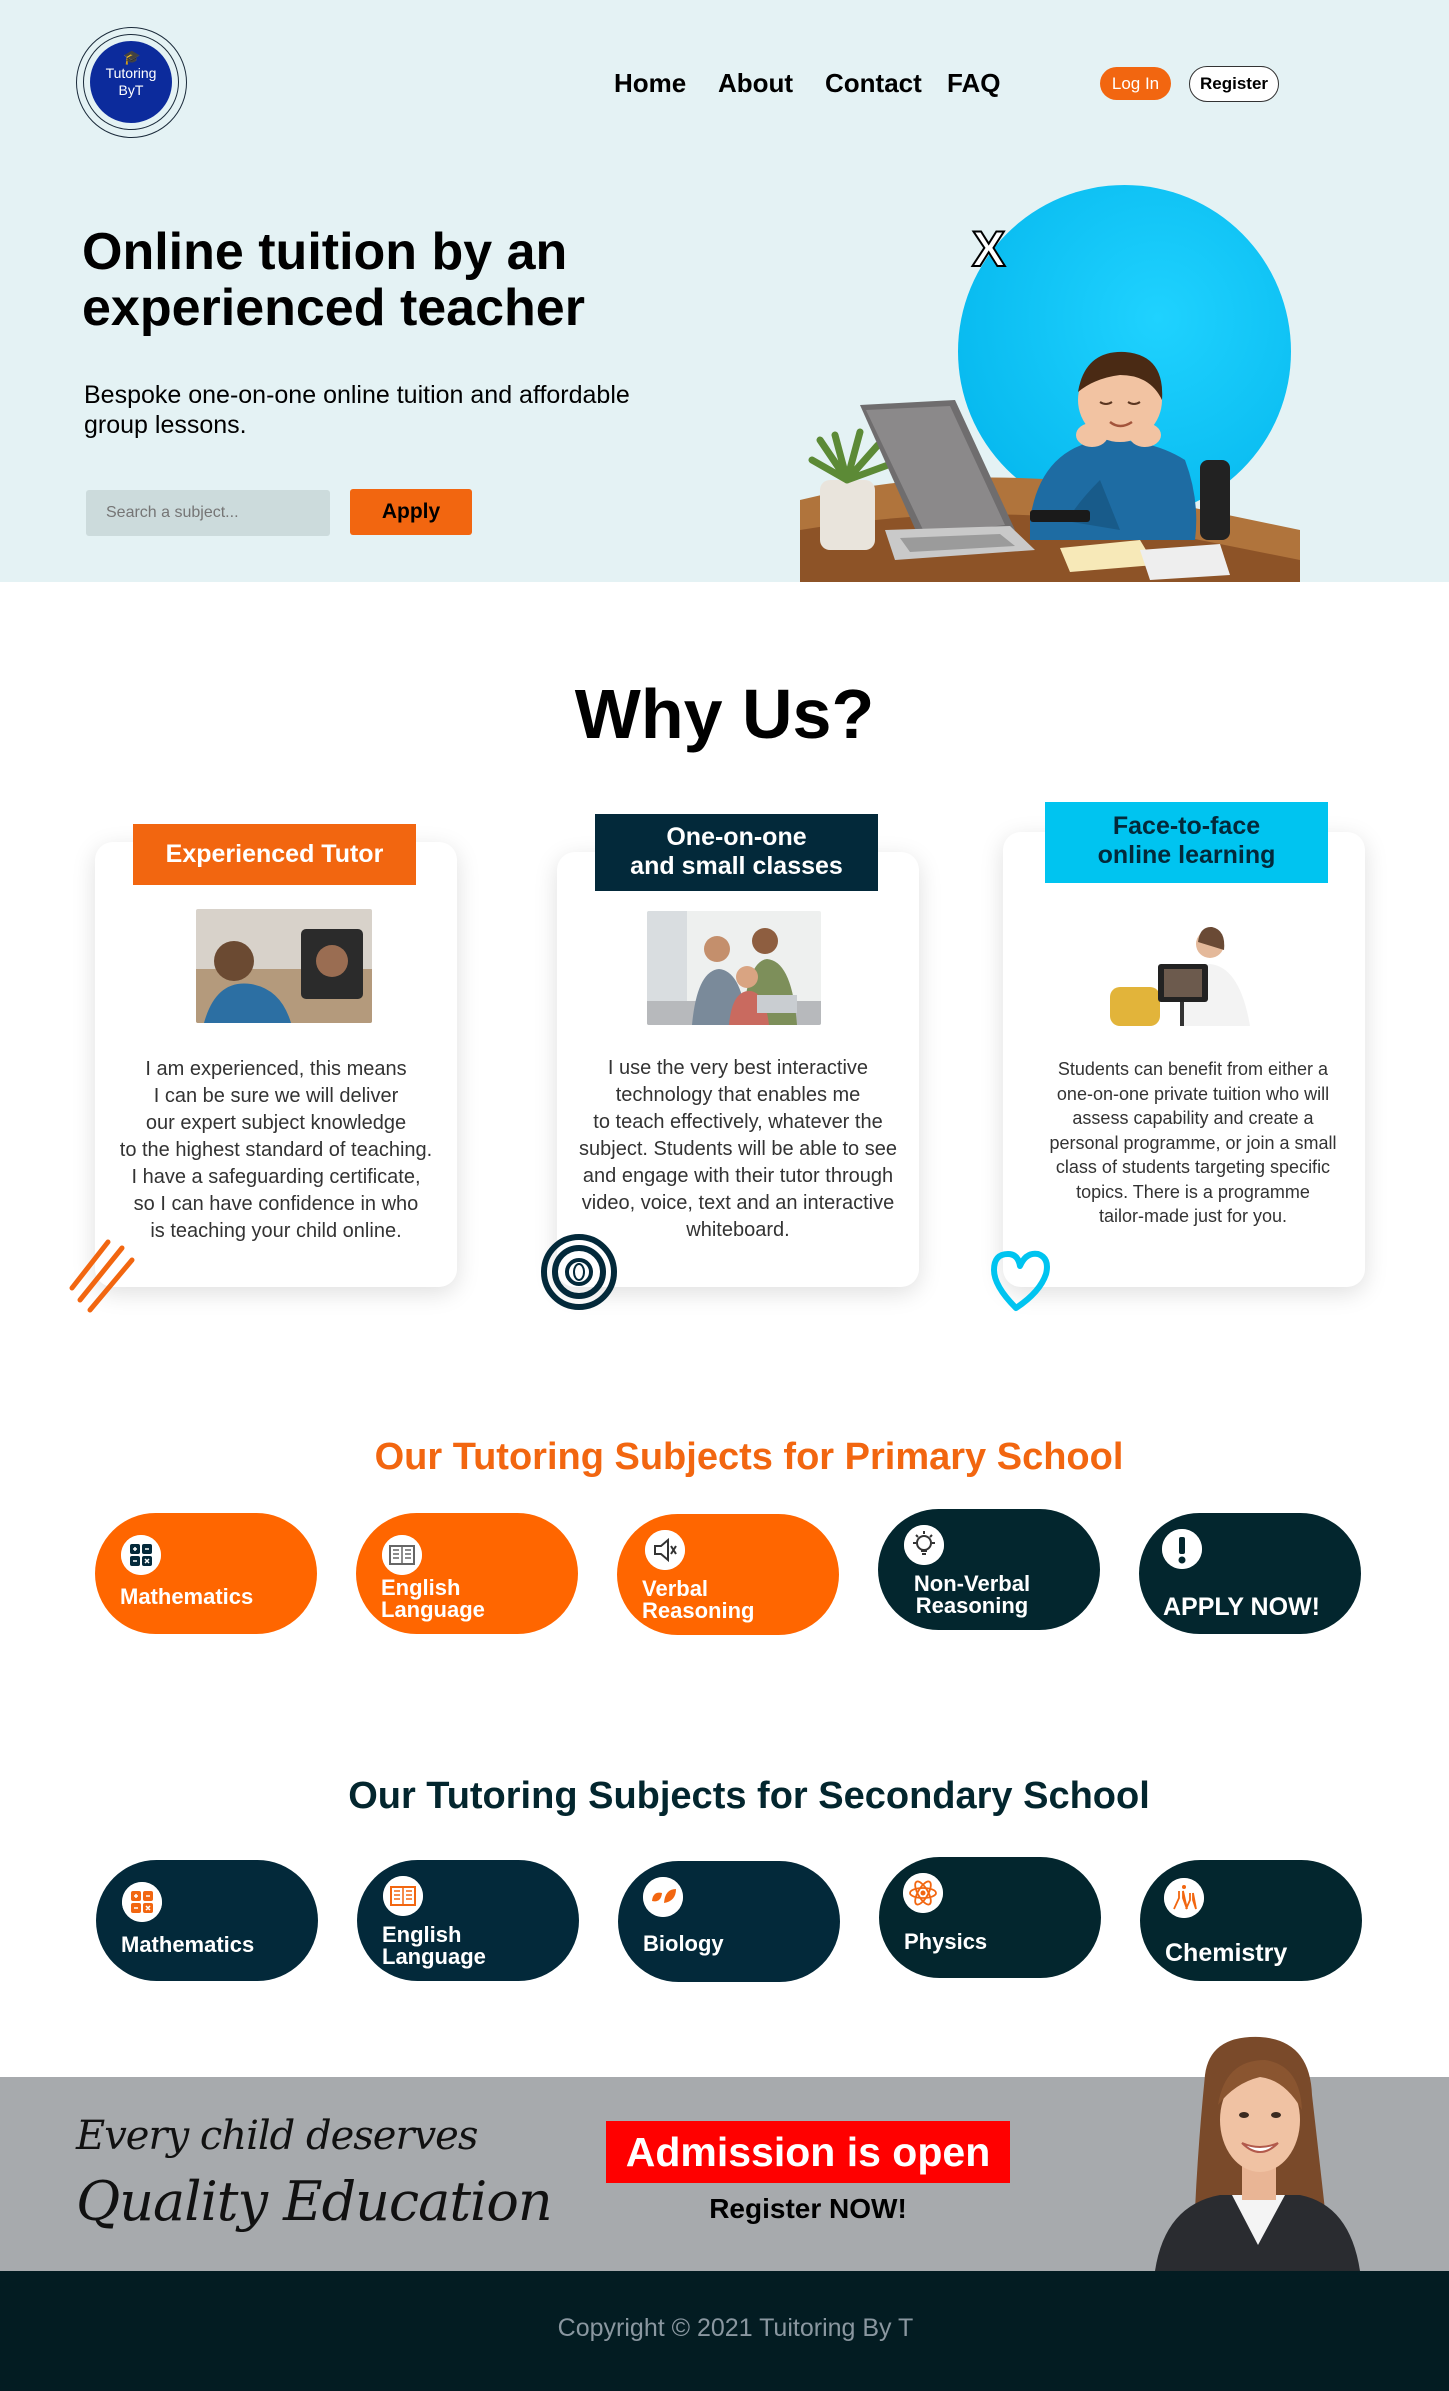 This screenshot has height=2391, width=1449. I want to click on logo-text-line2: ByT, so click(131, 90).